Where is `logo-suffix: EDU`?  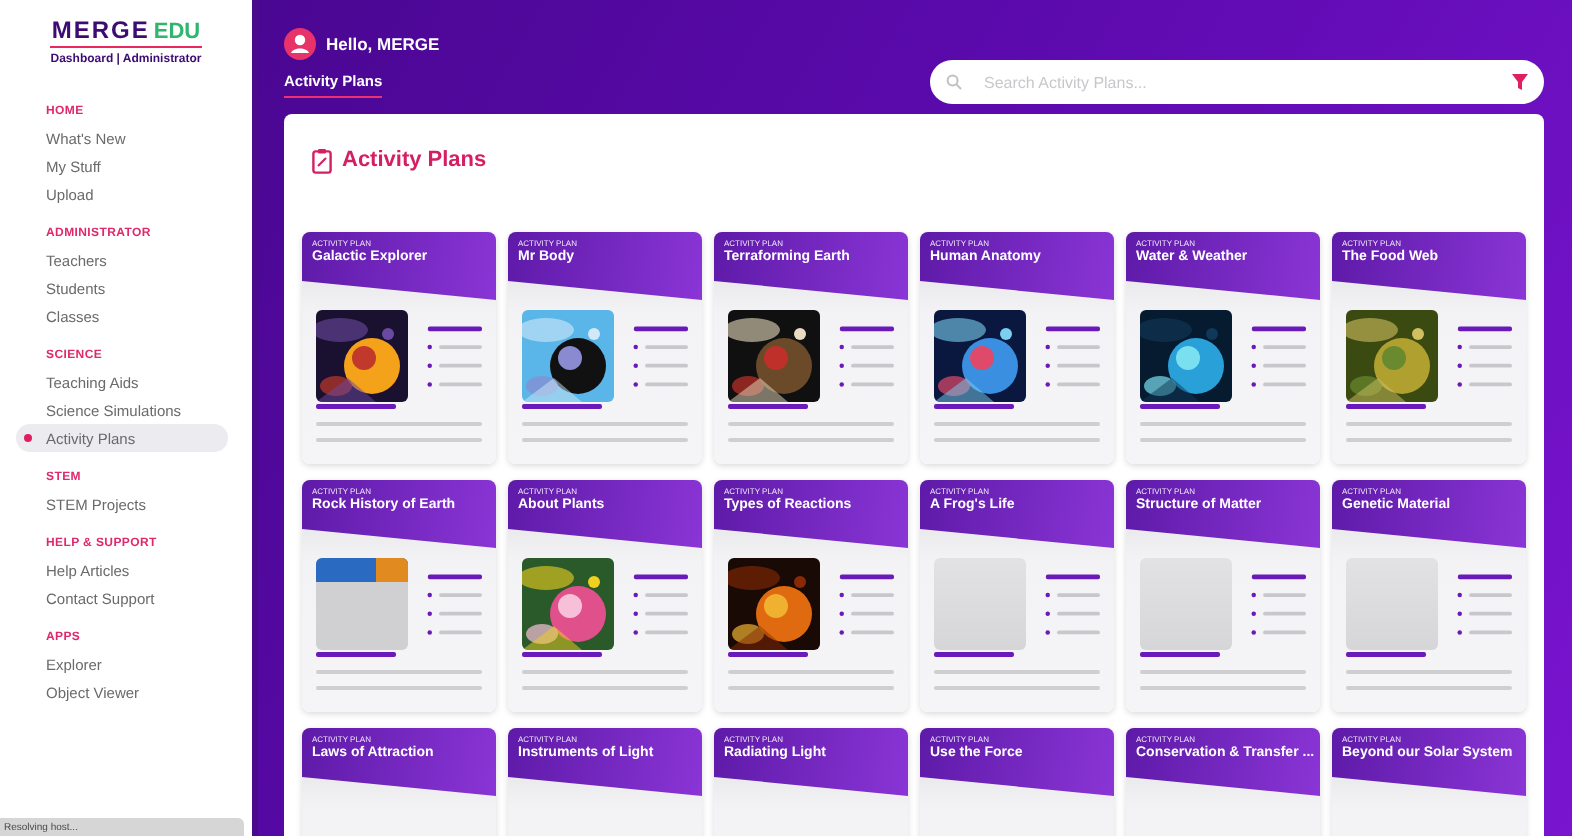
logo-suffix: EDU is located at coordinates (177, 32).